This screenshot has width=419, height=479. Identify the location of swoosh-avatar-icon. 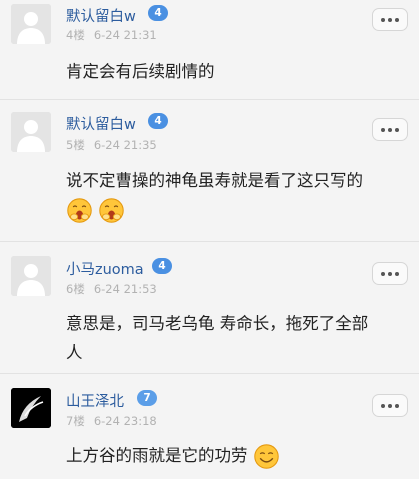
(31, 408).